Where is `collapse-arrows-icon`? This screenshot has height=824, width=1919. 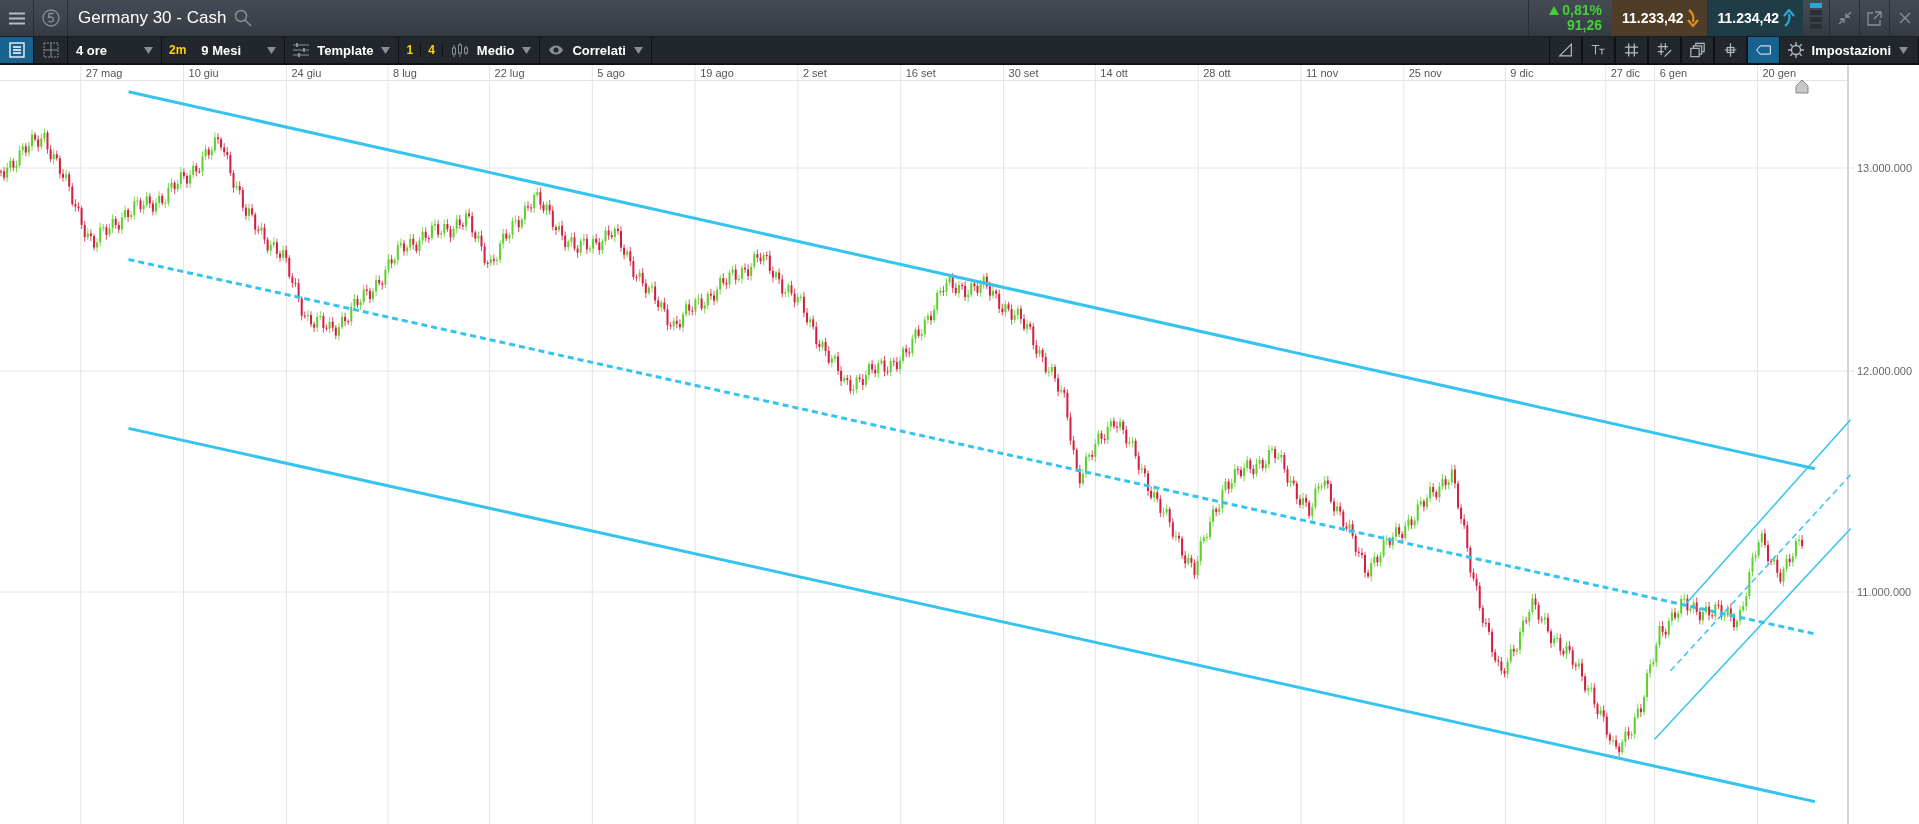
collapse-arrows-icon is located at coordinates (1844, 18).